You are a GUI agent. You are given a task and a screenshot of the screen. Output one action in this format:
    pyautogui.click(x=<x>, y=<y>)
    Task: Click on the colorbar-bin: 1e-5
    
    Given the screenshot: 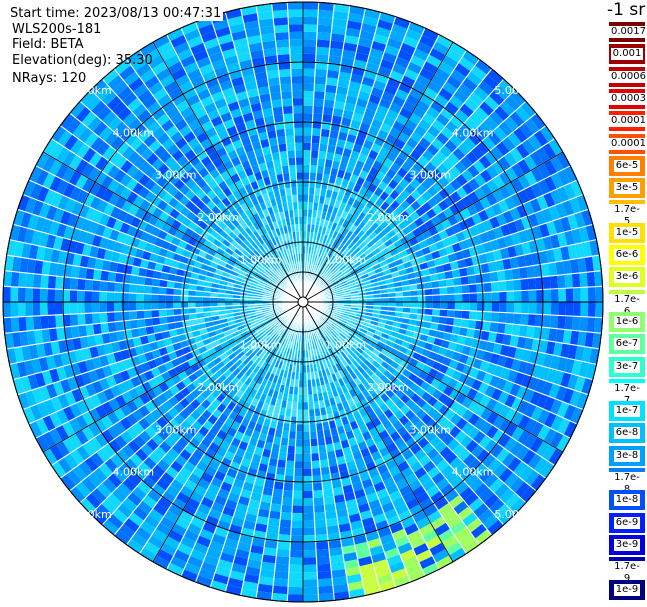 What is the action you would take?
    pyautogui.click(x=627, y=232)
    